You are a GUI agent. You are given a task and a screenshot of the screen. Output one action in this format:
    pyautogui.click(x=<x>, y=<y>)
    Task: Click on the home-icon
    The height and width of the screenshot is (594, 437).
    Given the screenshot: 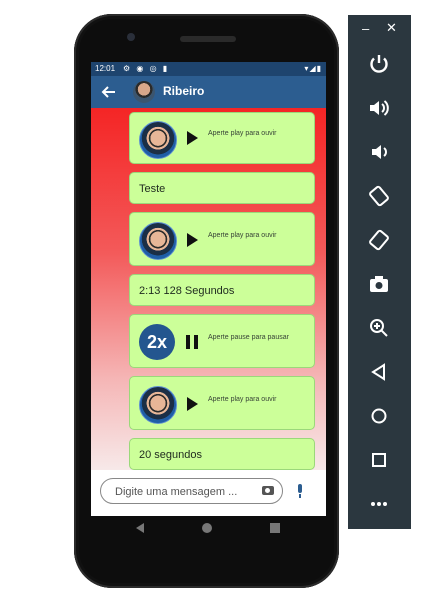 What is the action you would take?
    pyautogui.click(x=379, y=416)
    